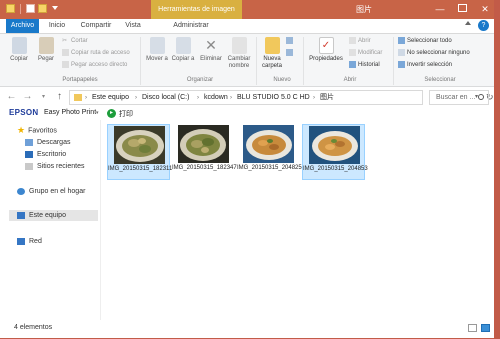  What do you see at coordinates (37, 130) in the screenshot?
I see `nav-favorites: ★ Favoritos` at bounding box center [37, 130].